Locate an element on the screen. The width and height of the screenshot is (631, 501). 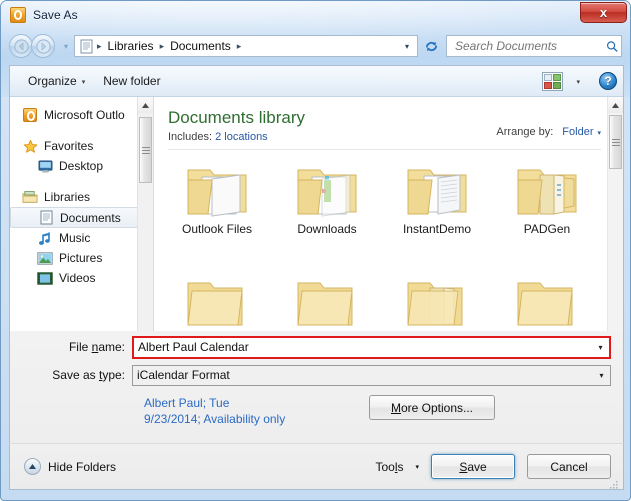
file-name-dropdown-icon: ▾ is located at coordinates (600, 347).